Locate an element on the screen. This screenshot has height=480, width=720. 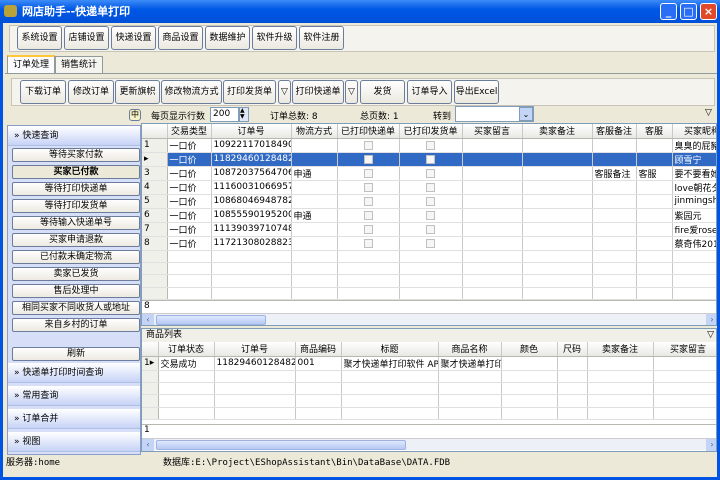
tab-order-processing: 订单处理 is located at coordinates (31, 64).